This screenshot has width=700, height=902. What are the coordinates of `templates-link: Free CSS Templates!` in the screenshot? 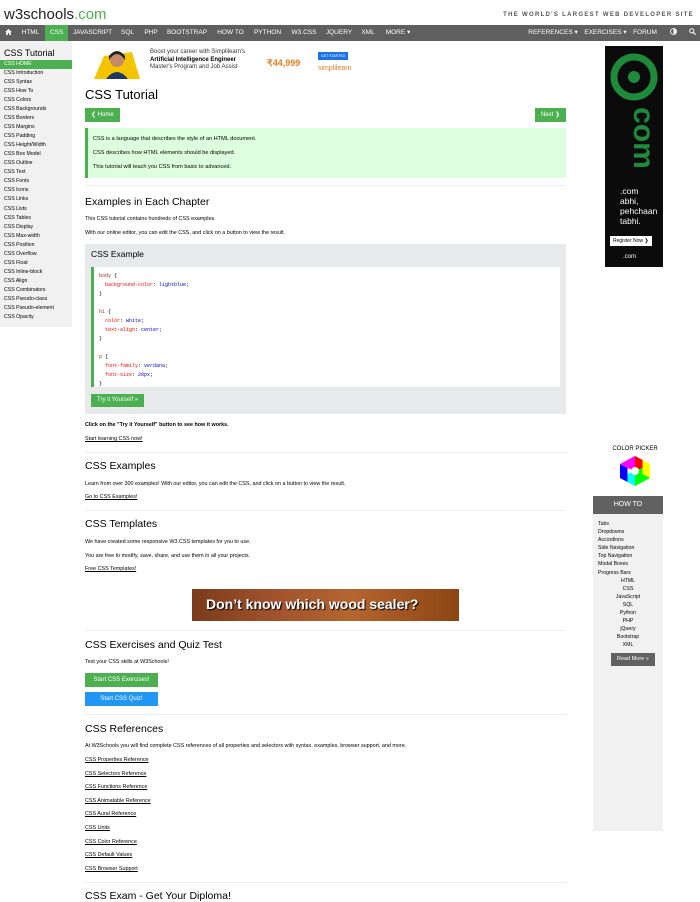 It's located at (110, 569).